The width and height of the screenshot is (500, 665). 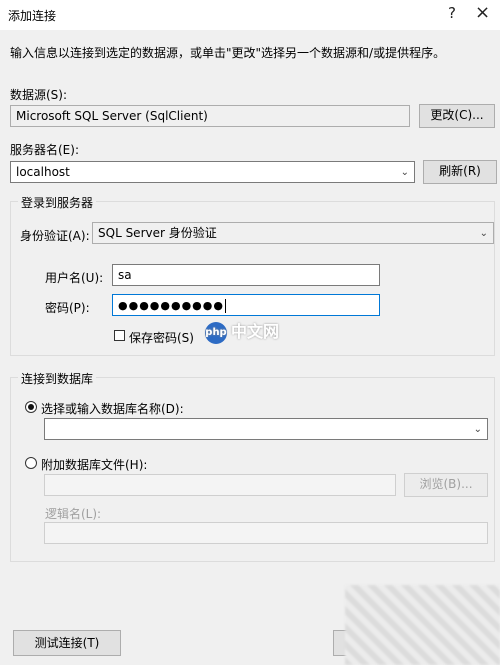 What do you see at coordinates (216, 332) in the screenshot?
I see `php-logo-icon: php` at bounding box center [216, 332].